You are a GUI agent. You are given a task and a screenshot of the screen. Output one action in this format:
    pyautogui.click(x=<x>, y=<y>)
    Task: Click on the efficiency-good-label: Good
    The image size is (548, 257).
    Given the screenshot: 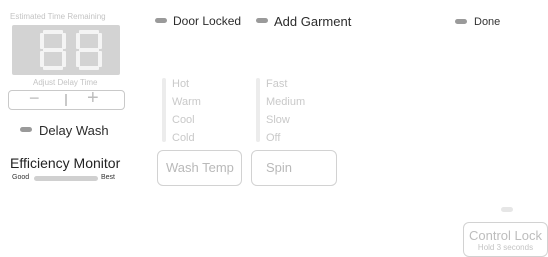 What is the action you would take?
    pyautogui.click(x=21, y=177)
    